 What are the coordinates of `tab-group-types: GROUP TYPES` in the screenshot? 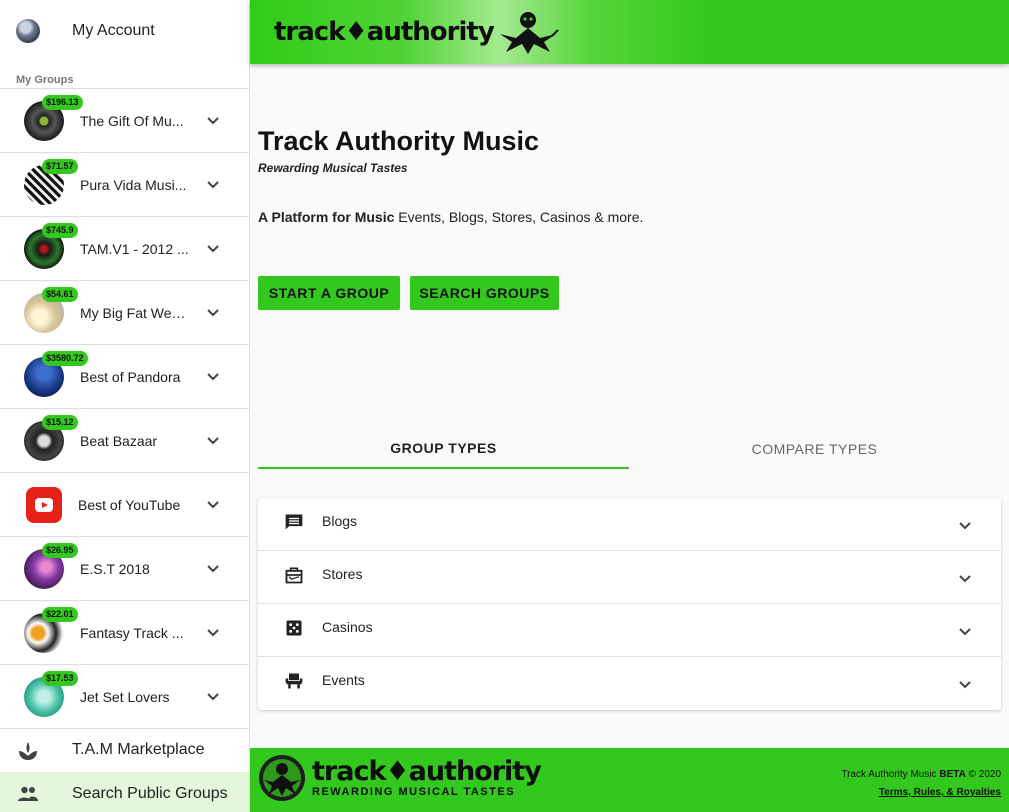 It's located at (443, 449).